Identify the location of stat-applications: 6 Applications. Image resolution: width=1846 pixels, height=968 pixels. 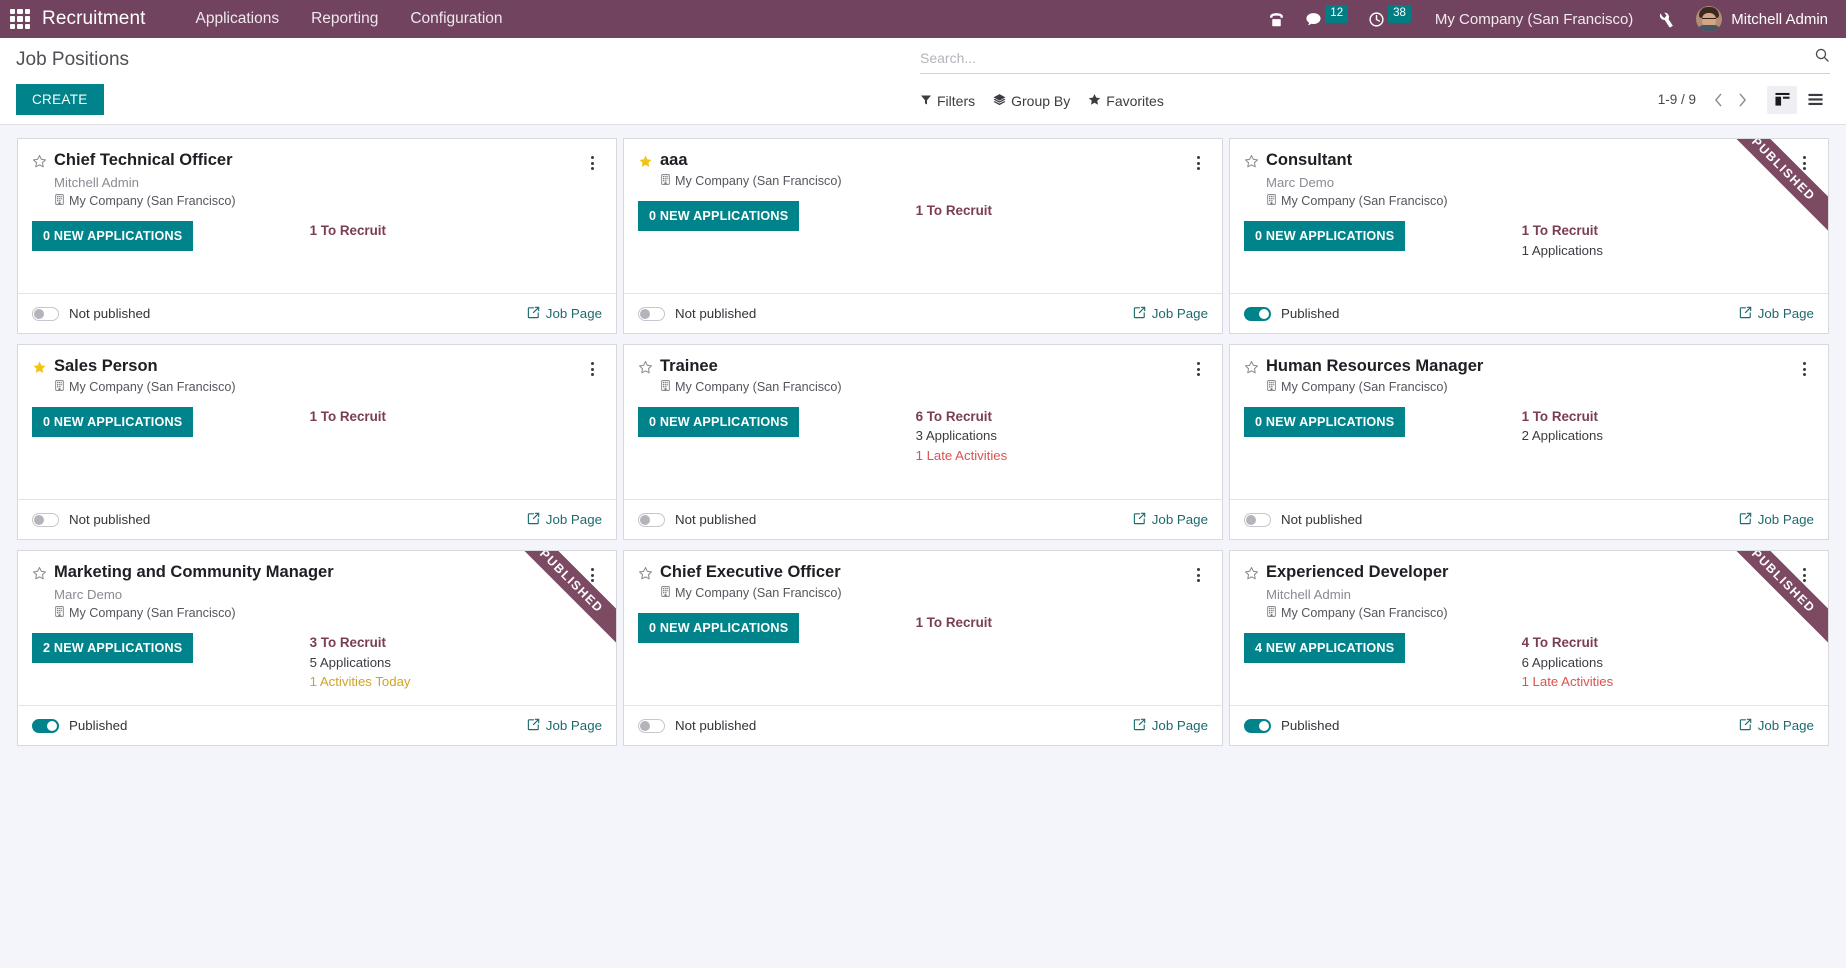
(1668, 663).